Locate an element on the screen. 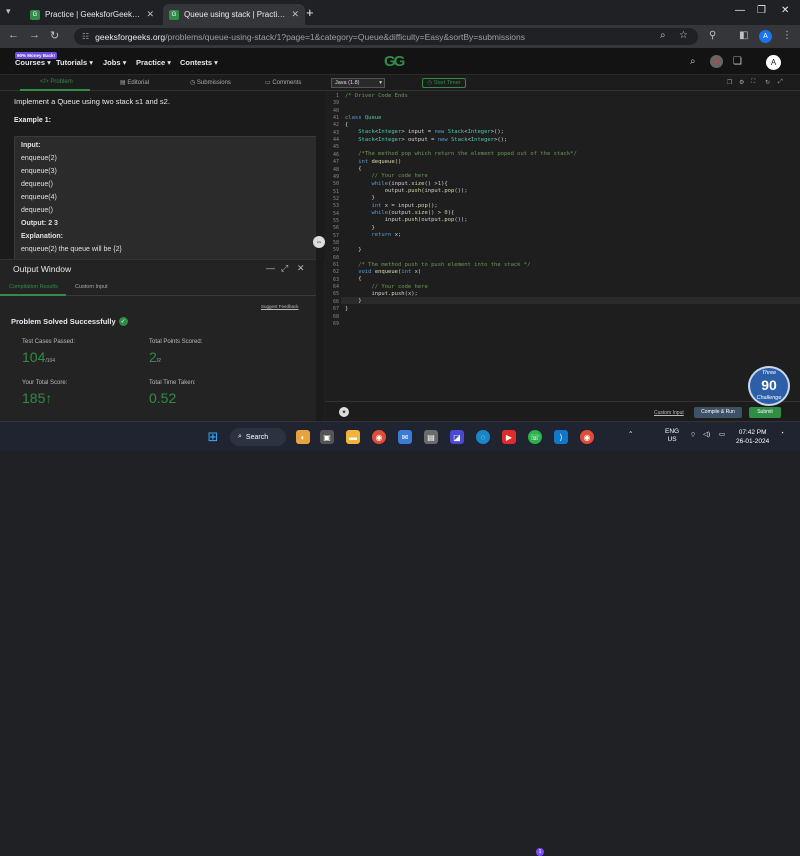  fullscreen-icon: ⛶ is located at coordinates (753, 82).